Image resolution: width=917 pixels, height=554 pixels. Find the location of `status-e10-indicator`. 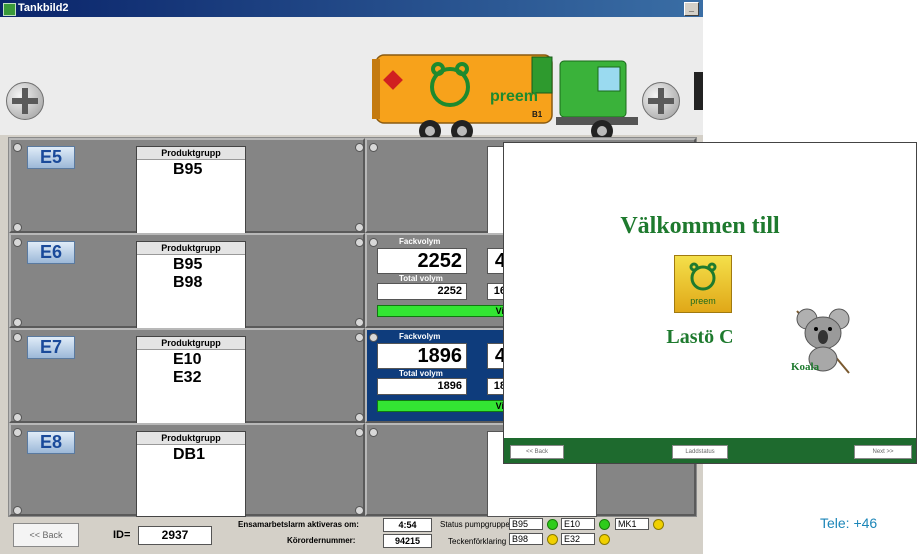

status-e10-indicator is located at coordinates (604, 524).